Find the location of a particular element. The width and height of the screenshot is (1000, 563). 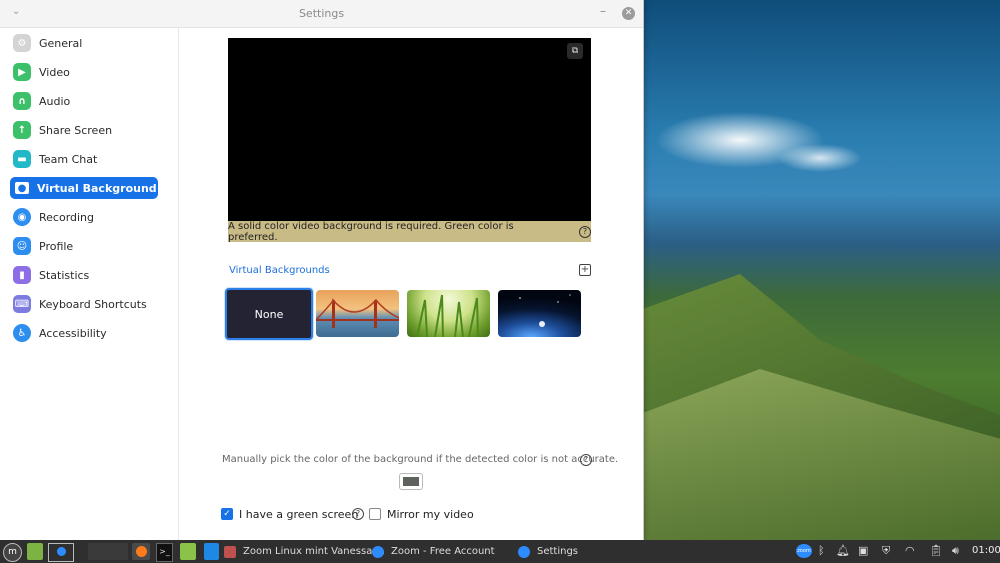

sidebar-item-accessibility: ♿ Accessibility is located at coordinates (84, 333).